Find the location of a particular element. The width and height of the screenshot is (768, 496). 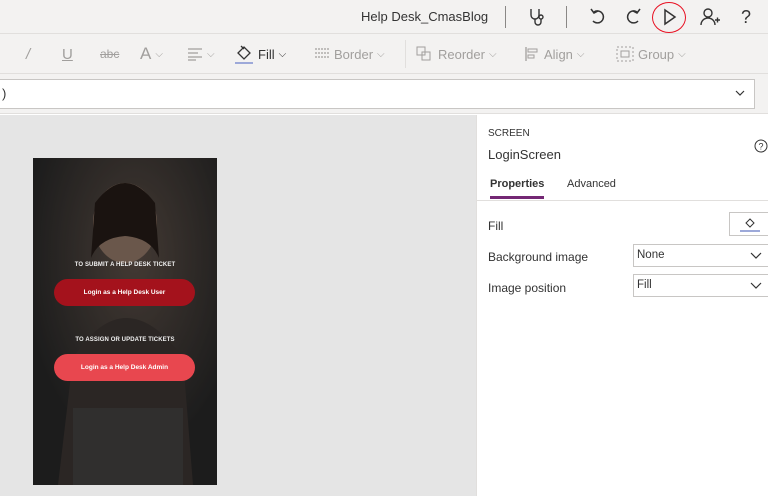

strikethrough-icon: abc is located at coordinates (110, 54).